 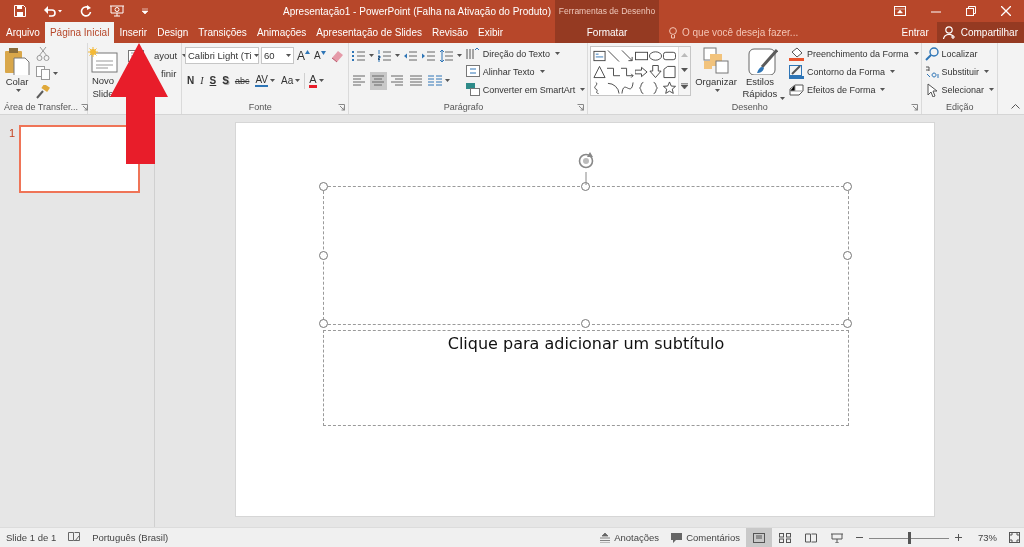 What do you see at coordinates (1014, 537) in the screenshot?
I see `fit-to-window-icon` at bounding box center [1014, 537].